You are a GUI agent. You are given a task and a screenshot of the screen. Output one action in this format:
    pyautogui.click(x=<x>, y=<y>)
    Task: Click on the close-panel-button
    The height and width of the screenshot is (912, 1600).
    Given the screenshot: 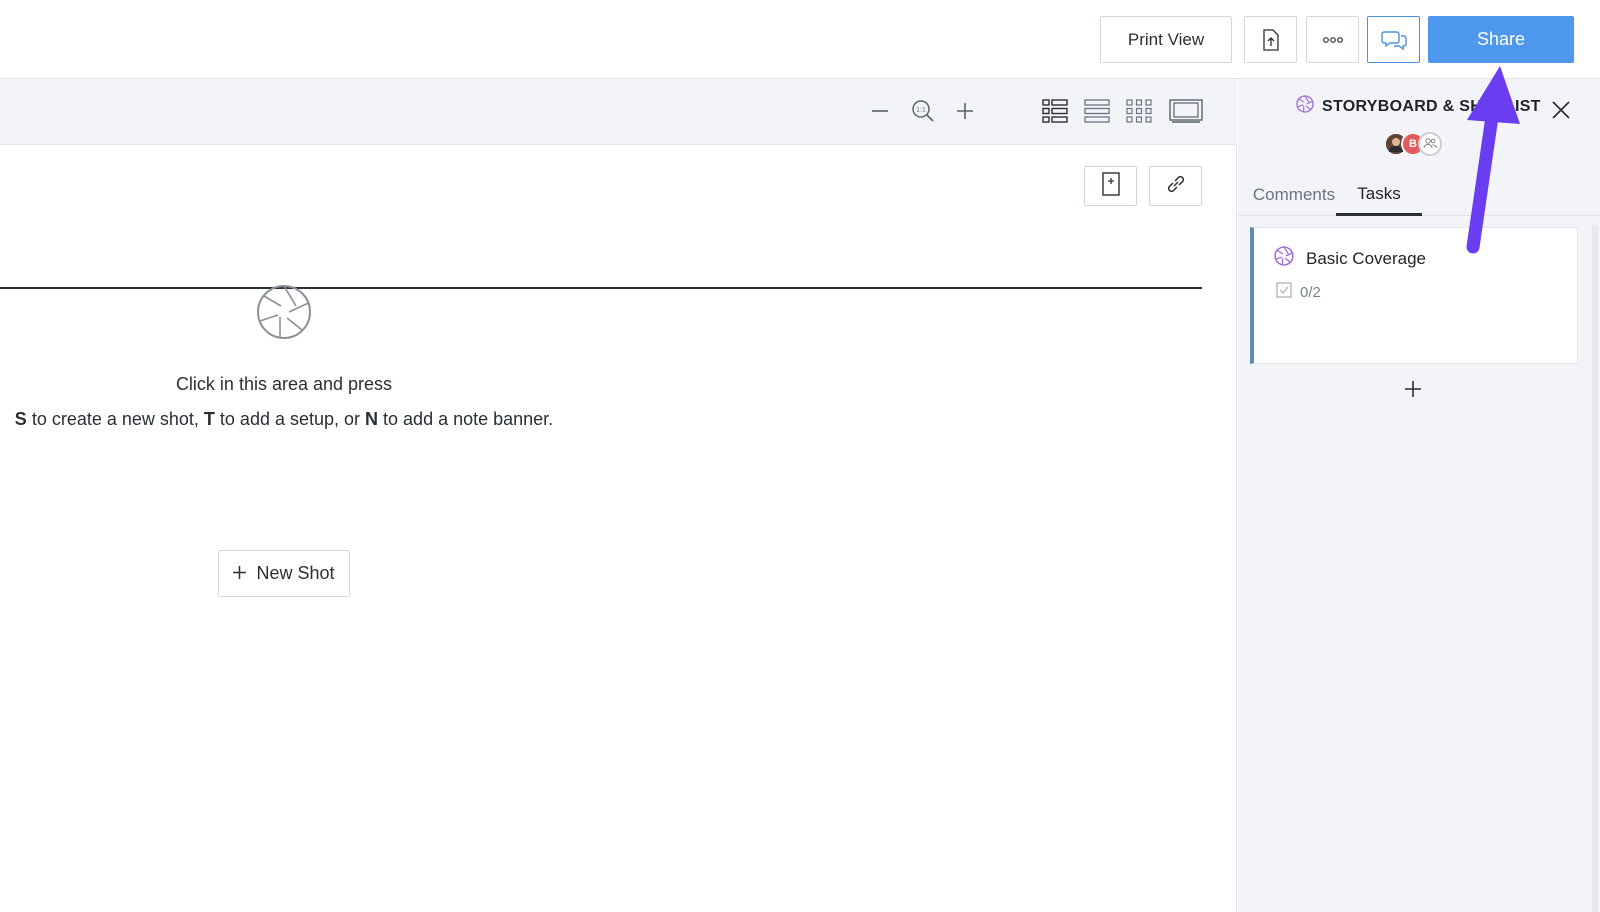 What is the action you would take?
    pyautogui.click(x=1561, y=110)
    